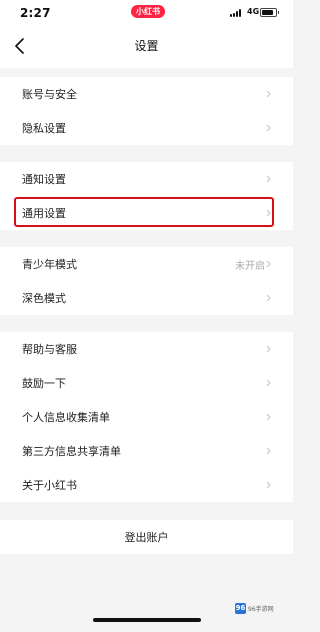  I want to click on settings-row-account-security: 账号与安全, so click(146, 94).